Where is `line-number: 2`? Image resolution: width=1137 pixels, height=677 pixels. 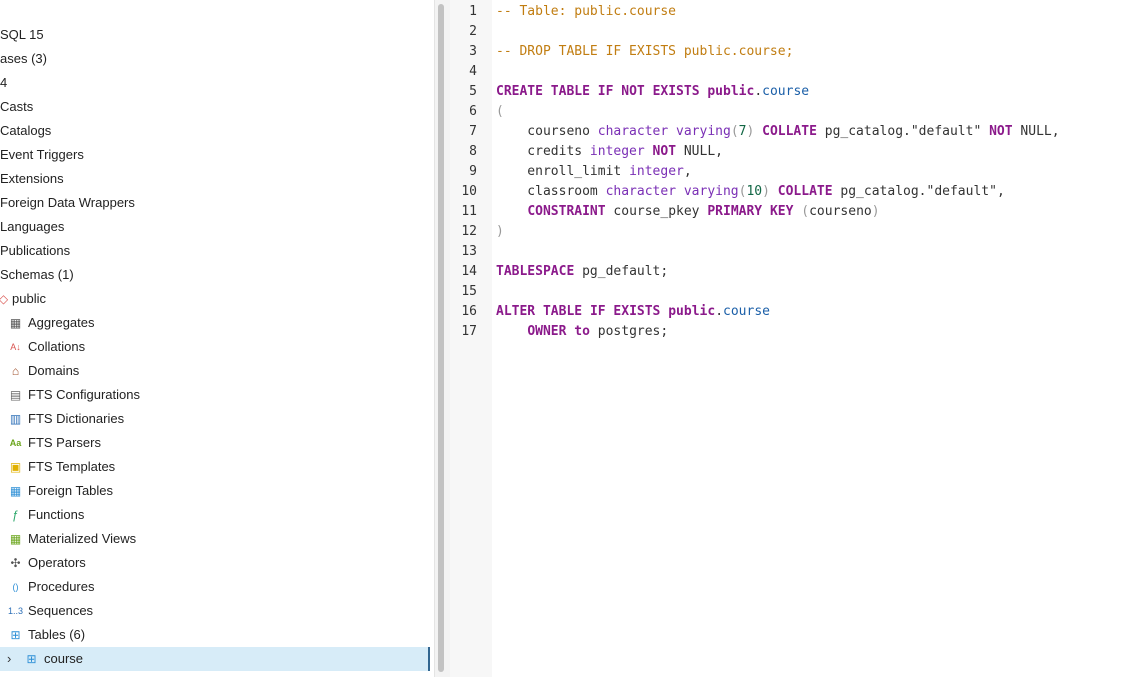
line-number: 2 is located at coordinates (473, 31).